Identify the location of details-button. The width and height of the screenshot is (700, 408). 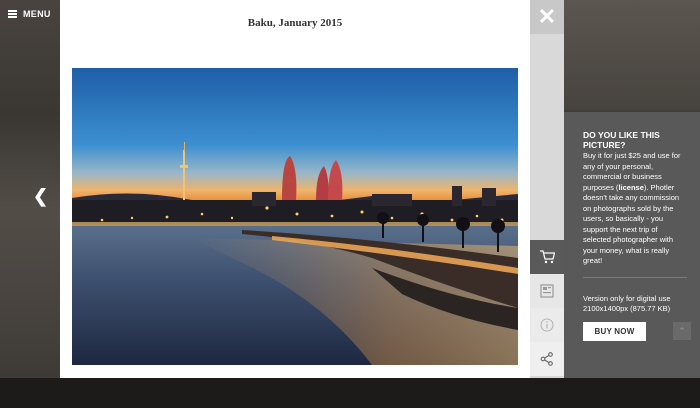
(547, 291).